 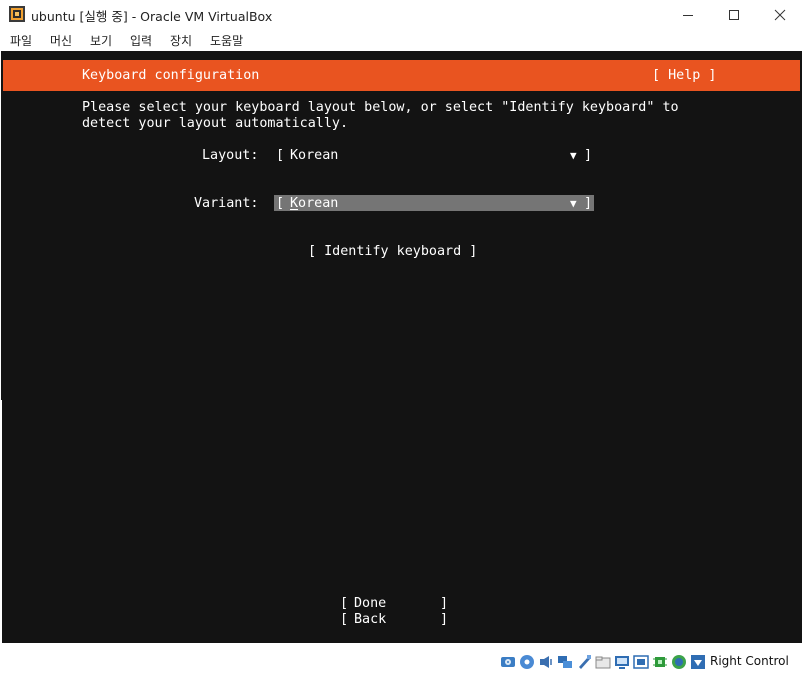 I want to click on variant-open-bracket: [, so click(x=280, y=203).